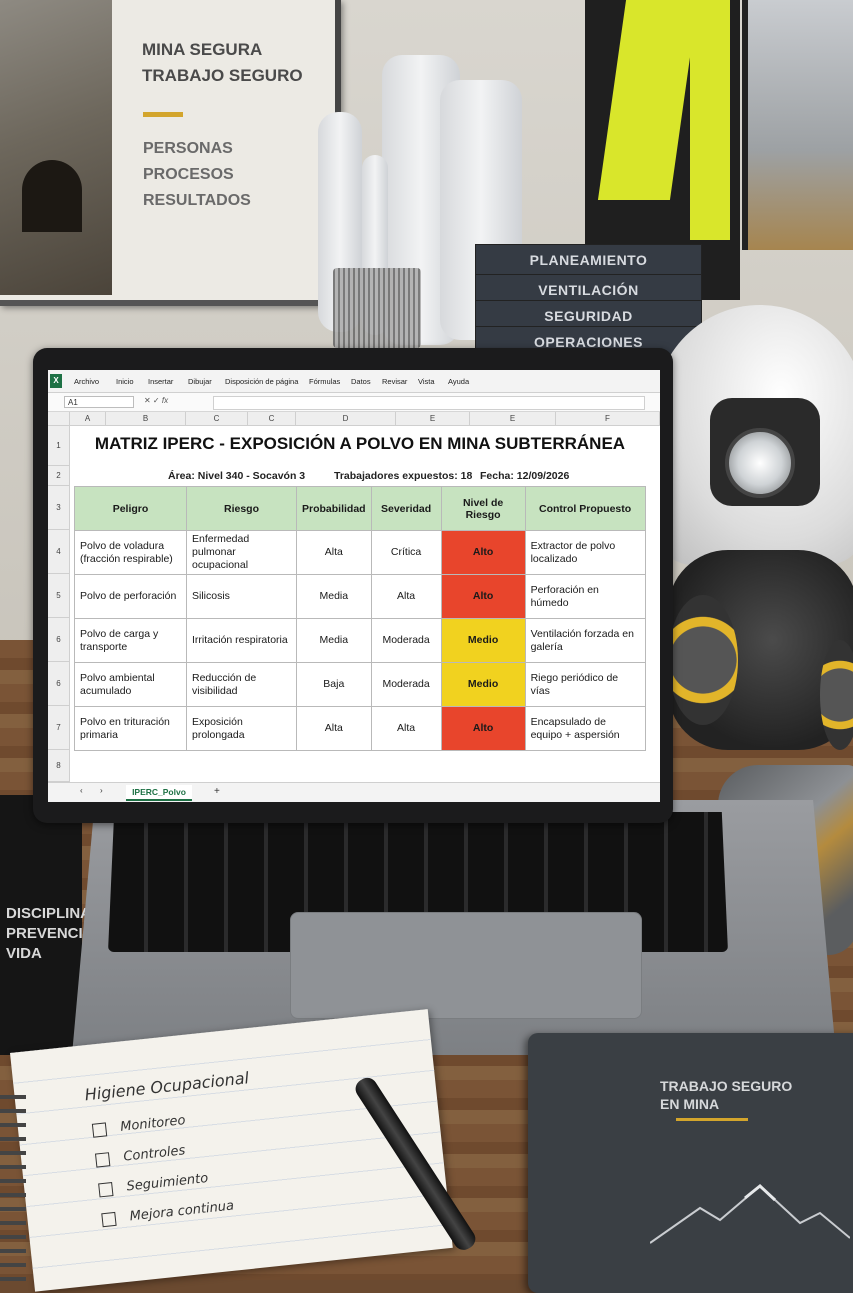  I want to click on excel-logo-icon: X, so click(56, 381).